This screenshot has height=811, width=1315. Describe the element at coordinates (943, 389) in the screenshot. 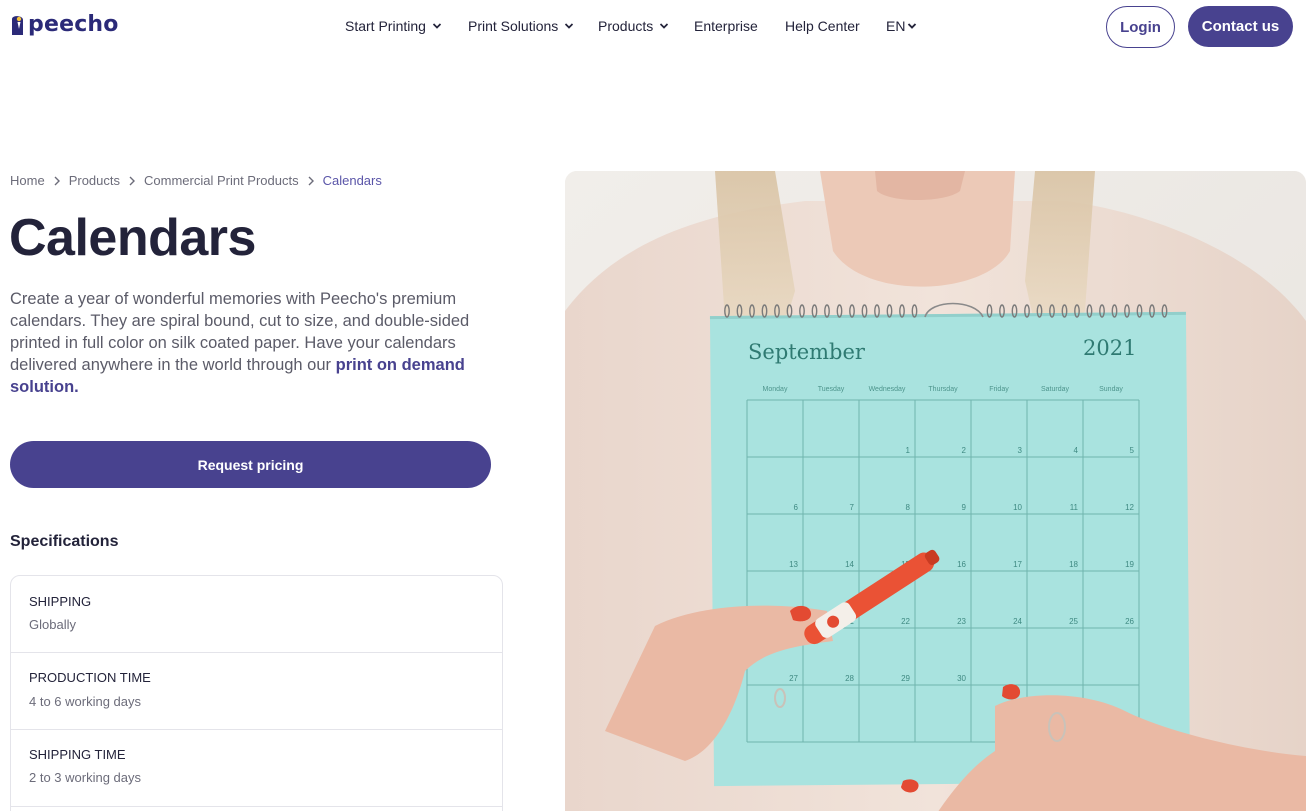

I see `weekday-label: Thursday` at that location.